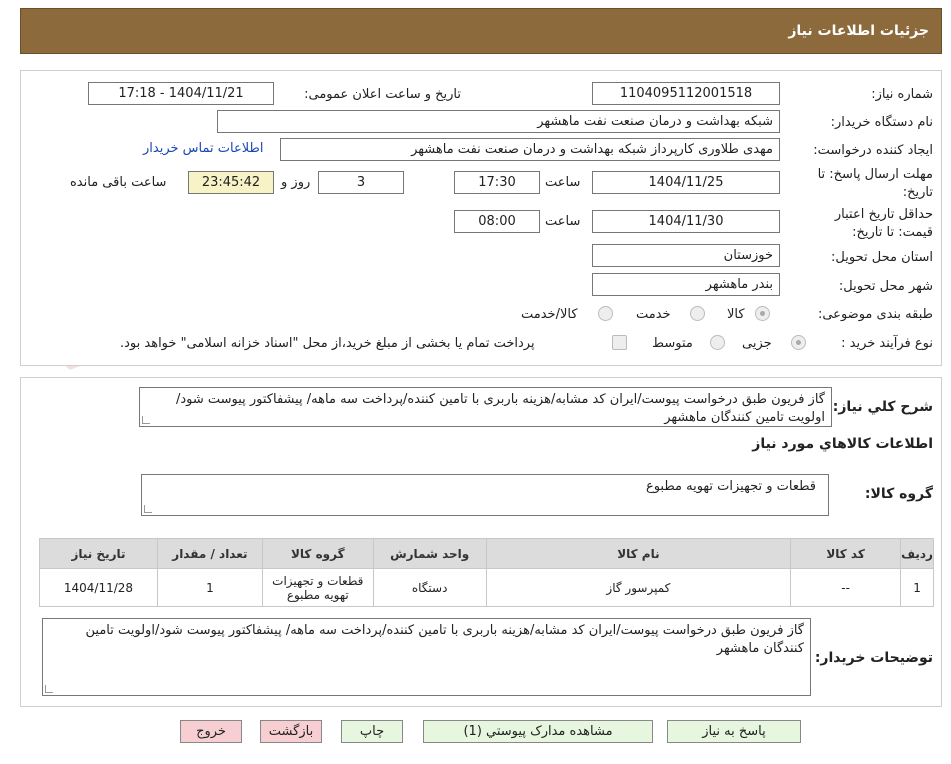 The width and height of the screenshot is (951, 764). I want to click on view-attachments-button: مشاهده مدارک پیوستي (1), so click(538, 731).